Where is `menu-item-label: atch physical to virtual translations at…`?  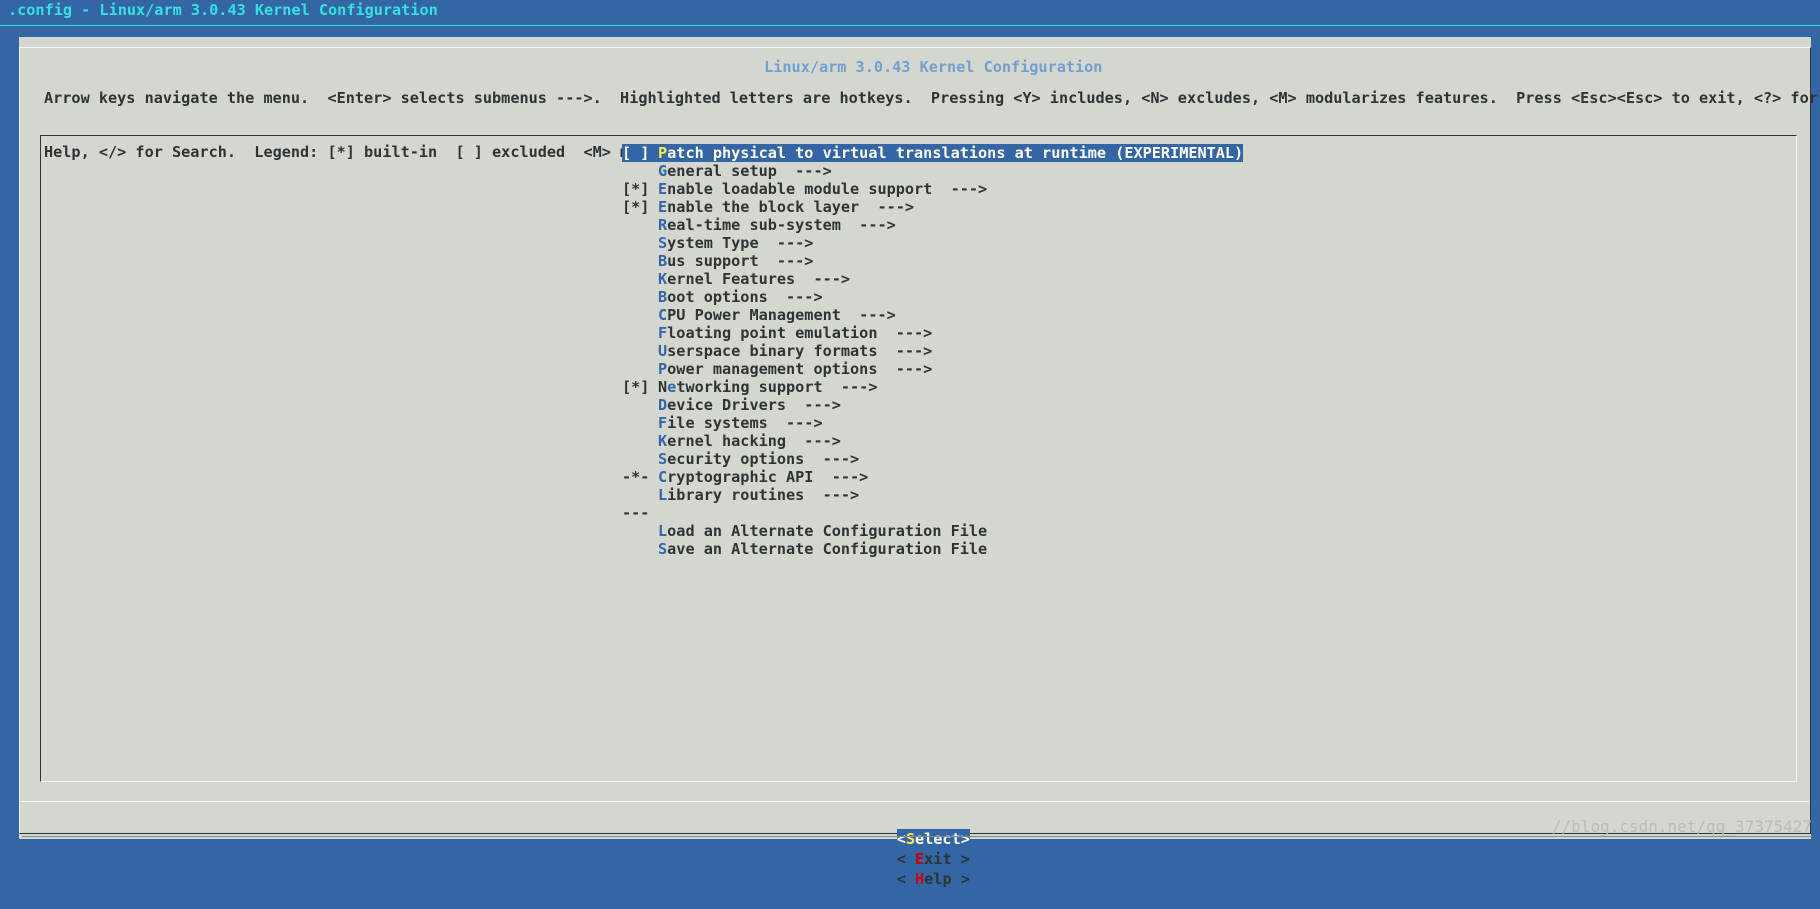
menu-item-label: atch physical to virtual translations at… is located at coordinates (955, 153).